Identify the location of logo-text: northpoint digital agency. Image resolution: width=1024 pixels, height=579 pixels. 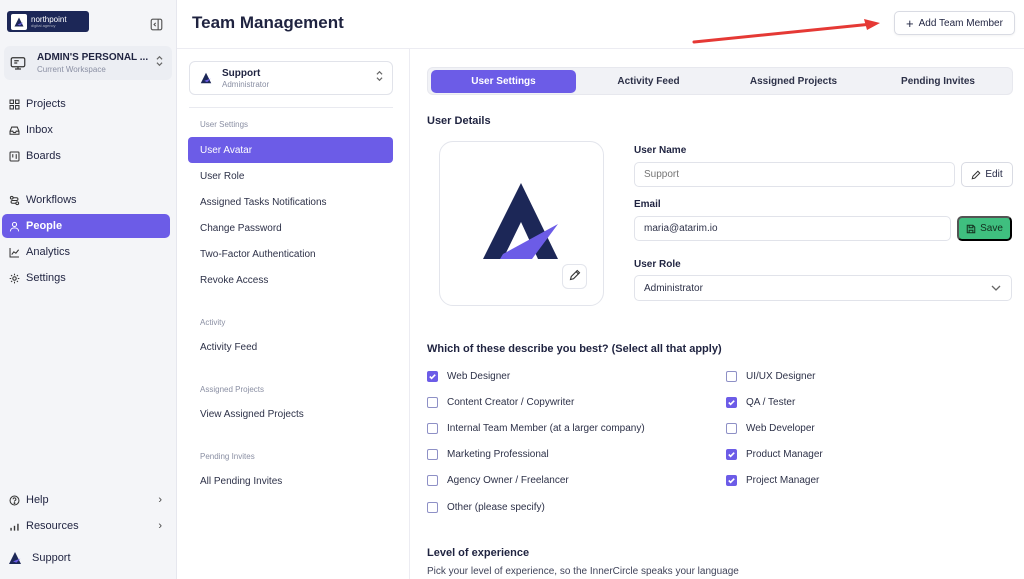
(49, 21).